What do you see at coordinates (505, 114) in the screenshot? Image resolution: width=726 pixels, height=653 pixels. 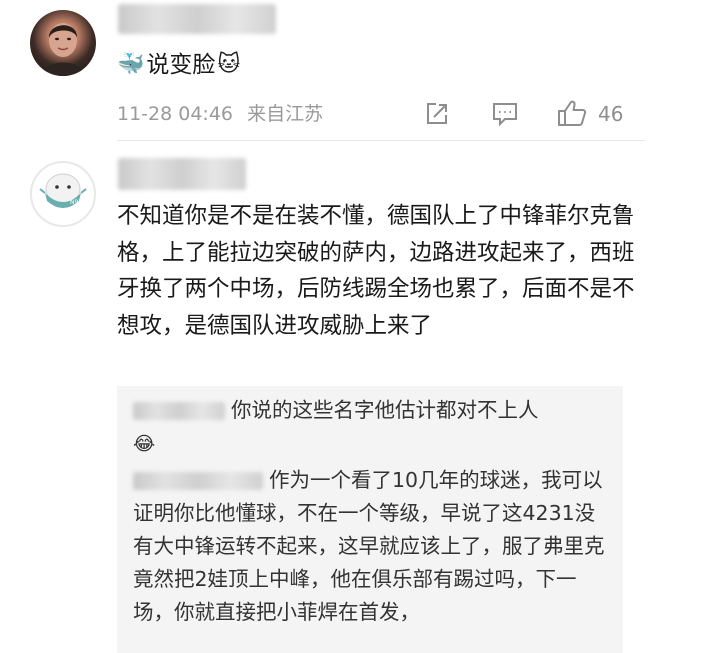 I see `comment-icon` at bounding box center [505, 114].